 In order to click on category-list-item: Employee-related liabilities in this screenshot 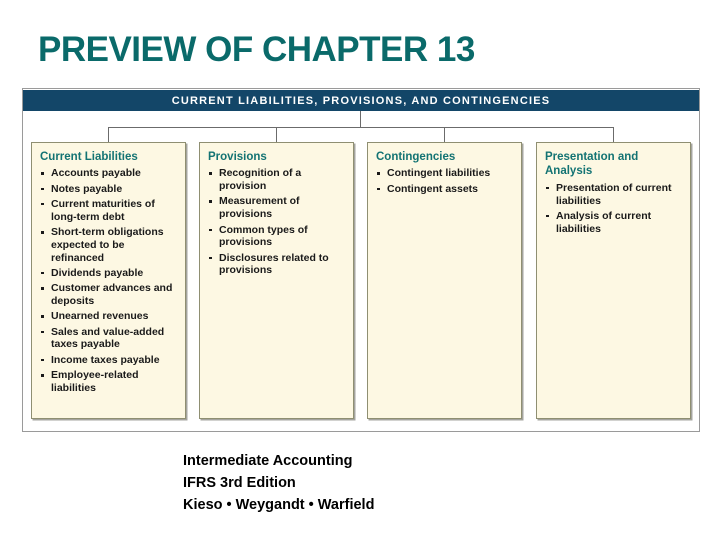, I will do `click(108, 382)`.